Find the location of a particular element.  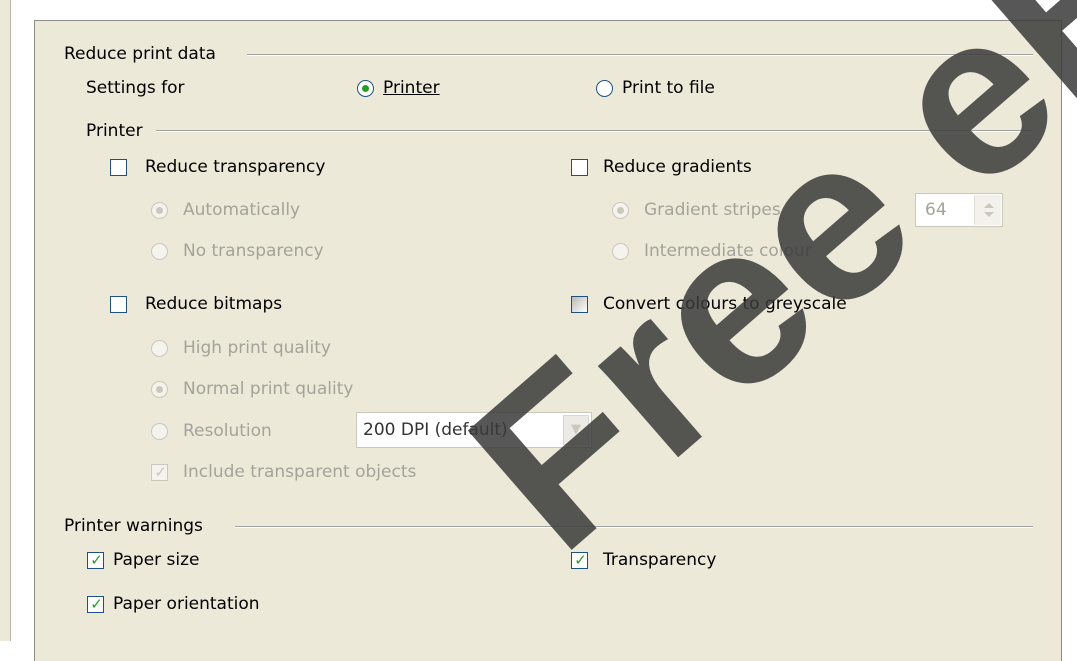

chevron-down-icon: ▼ is located at coordinates (576, 429).